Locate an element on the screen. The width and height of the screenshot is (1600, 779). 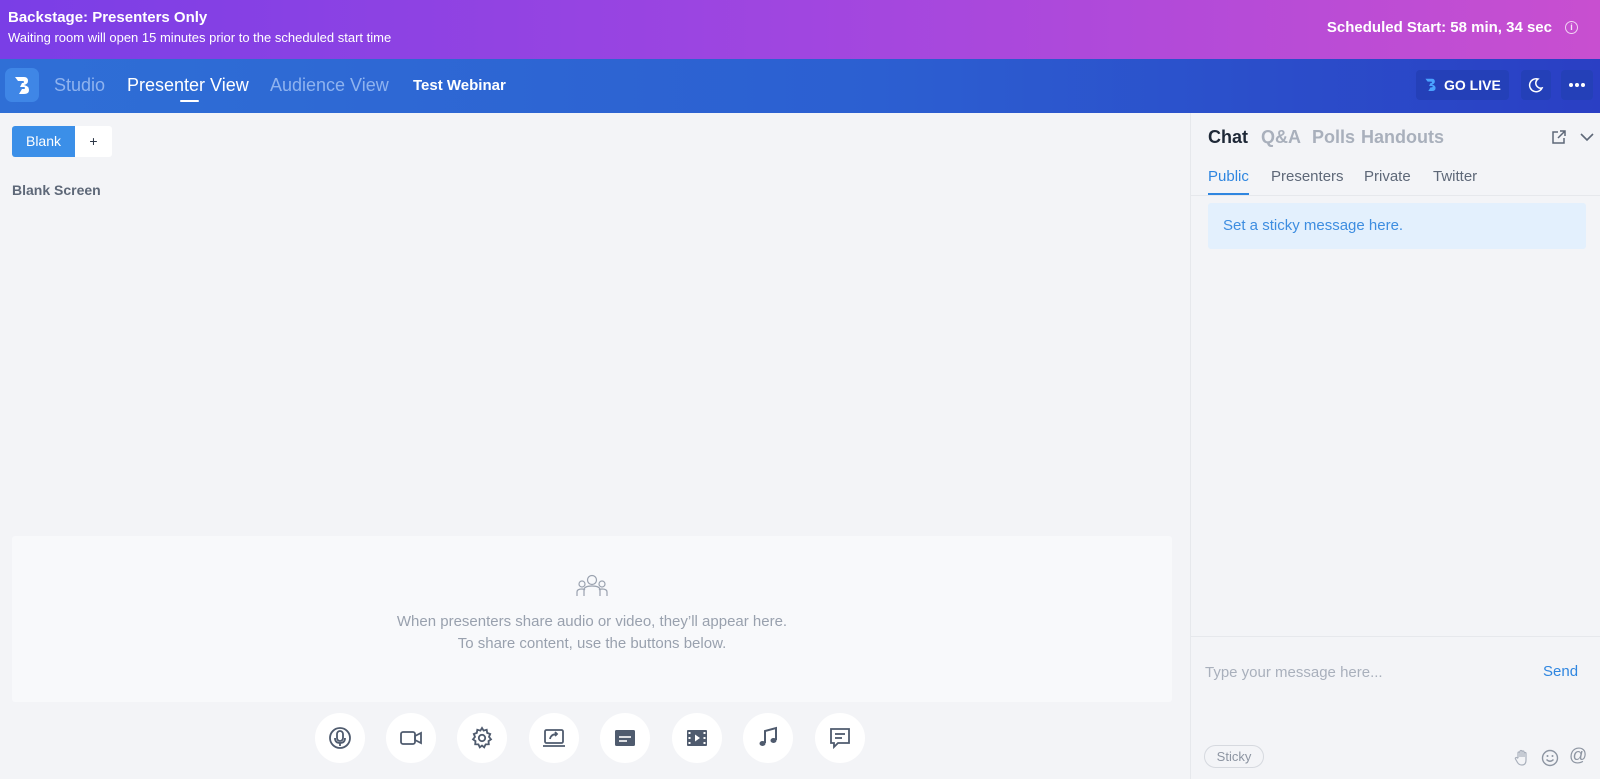
subtab-private: Private is located at coordinates (1387, 176).